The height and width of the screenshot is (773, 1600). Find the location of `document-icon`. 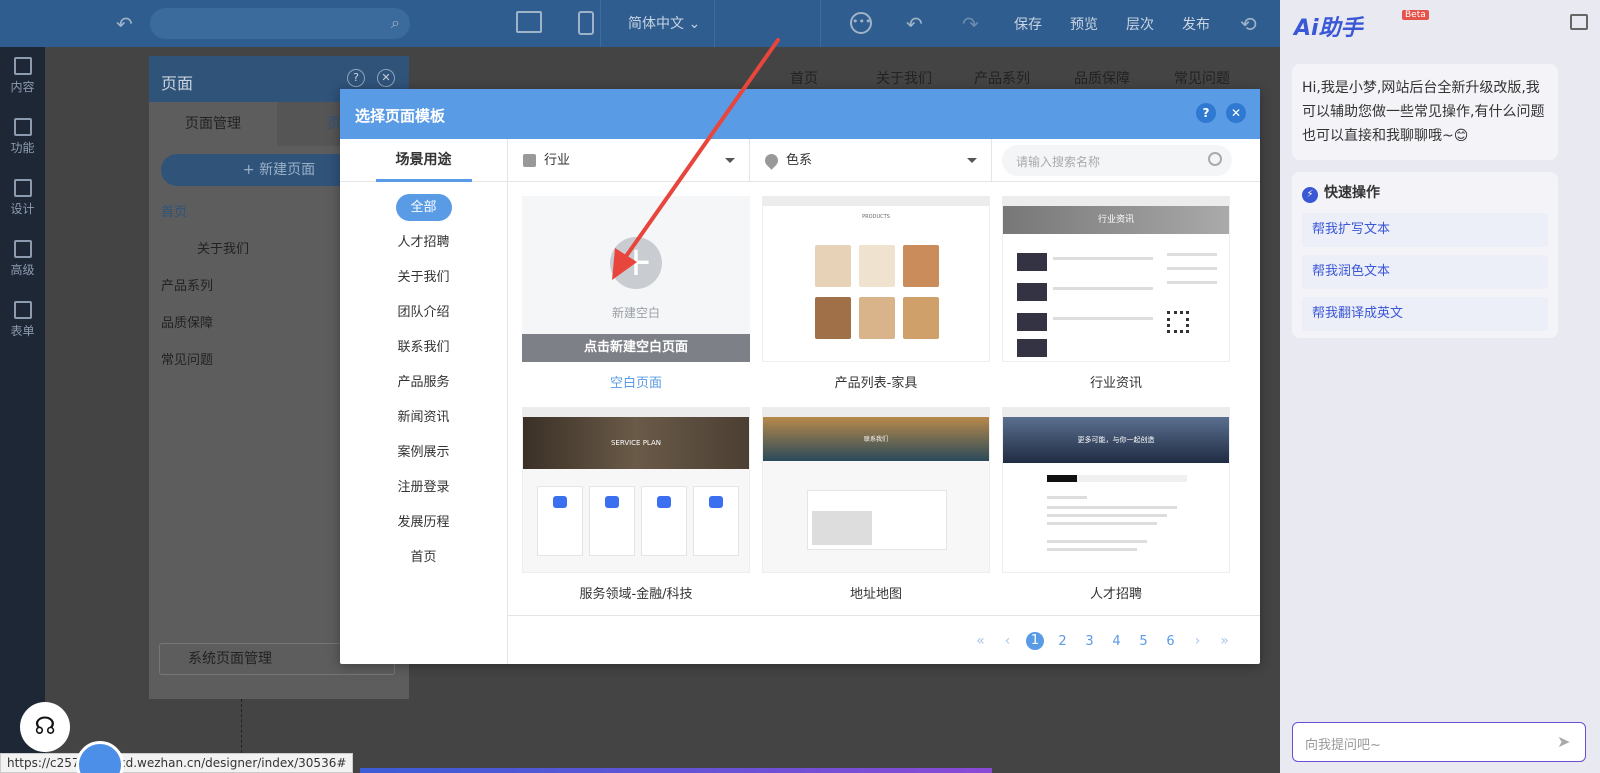

document-icon is located at coordinates (22, 66).